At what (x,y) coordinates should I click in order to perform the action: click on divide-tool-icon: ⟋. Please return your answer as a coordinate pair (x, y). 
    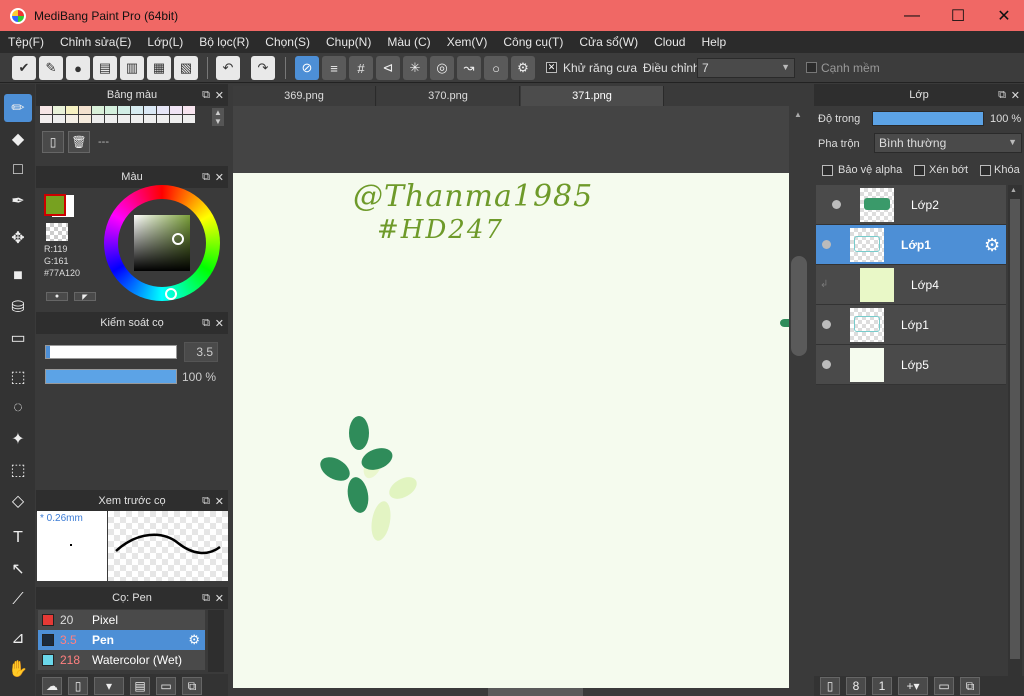
    Looking at the image, I should click on (18, 600).